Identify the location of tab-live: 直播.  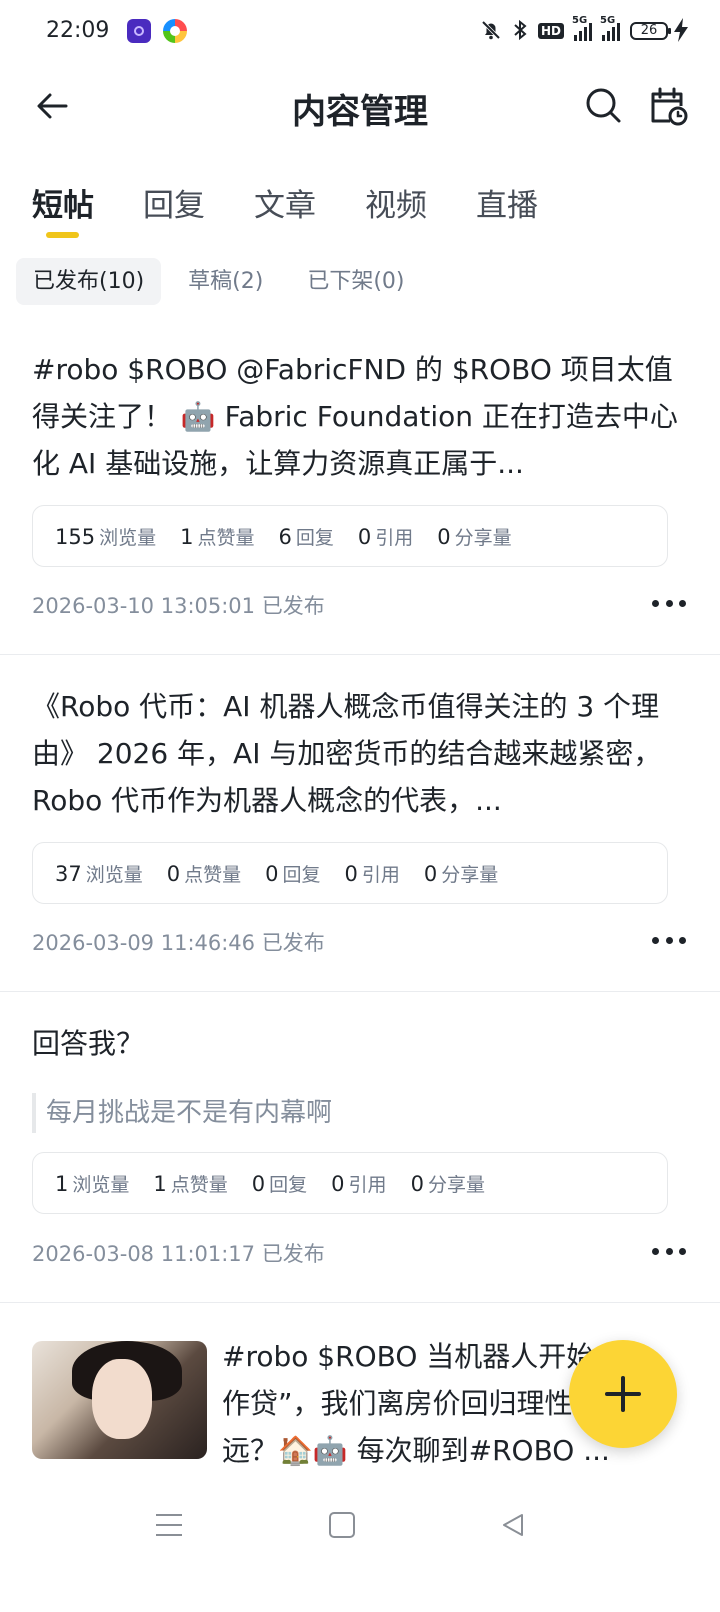
(507, 210).